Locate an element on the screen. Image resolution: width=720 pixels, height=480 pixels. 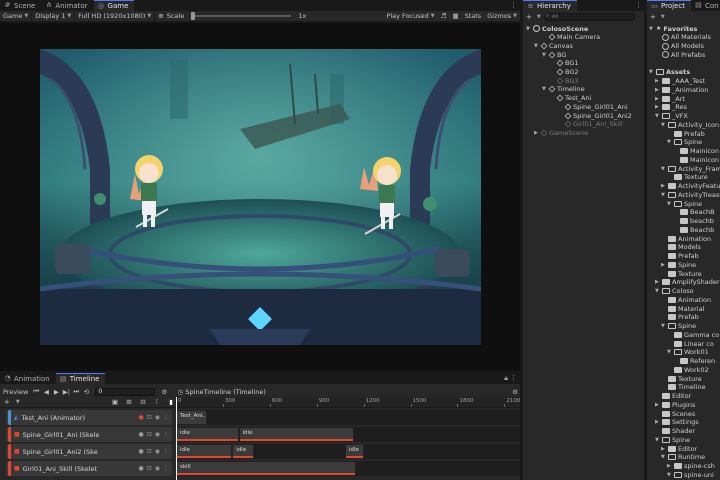
project-item: ▼ spine-uni is located at coordinates (690, 474).